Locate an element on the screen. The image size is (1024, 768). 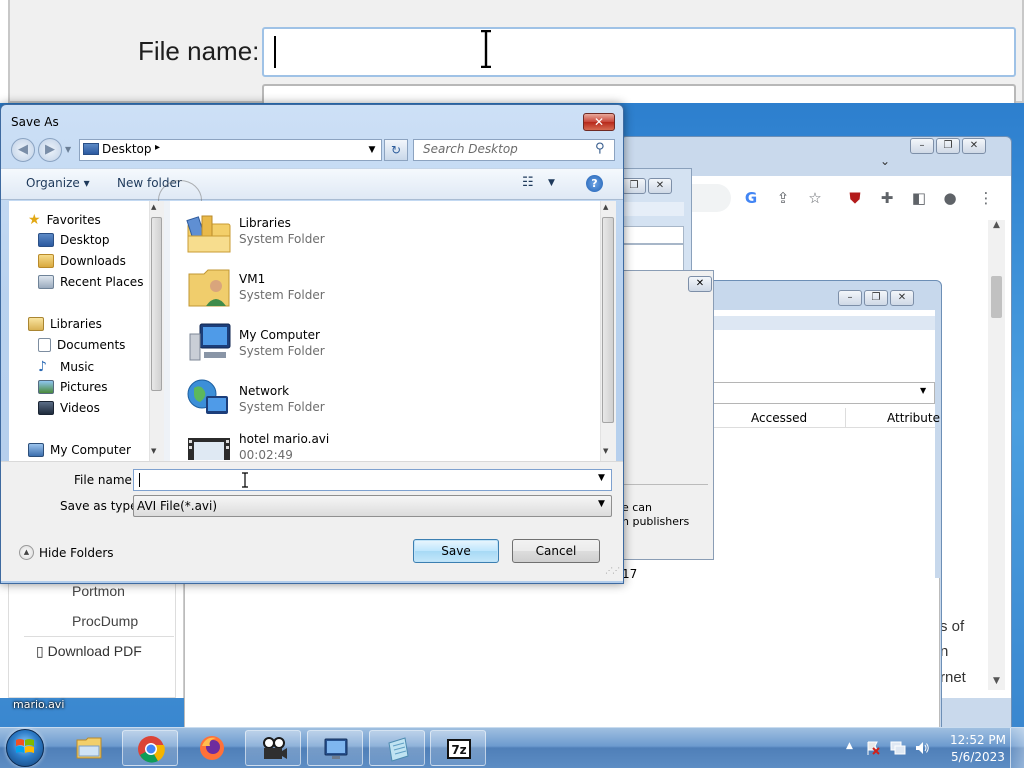
show-desktop-button is located at coordinates (1017, 748).